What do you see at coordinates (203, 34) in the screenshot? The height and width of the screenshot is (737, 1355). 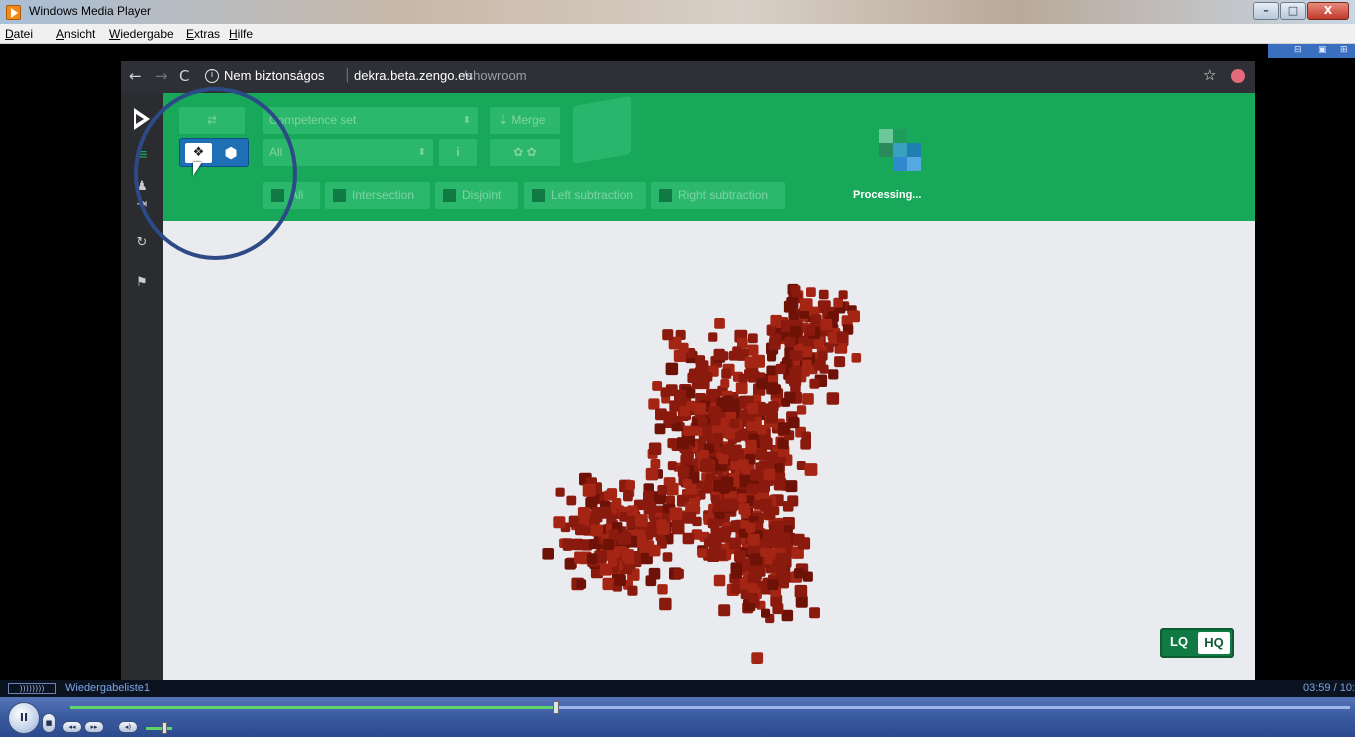 I see `menu-extras: Extras` at bounding box center [203, 34].